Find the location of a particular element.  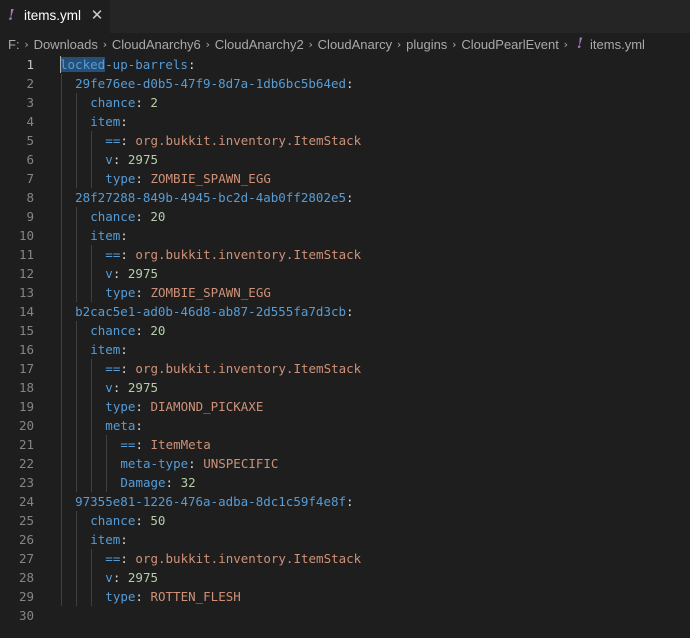

line-number: 25 is located at coordinates (26, 520).